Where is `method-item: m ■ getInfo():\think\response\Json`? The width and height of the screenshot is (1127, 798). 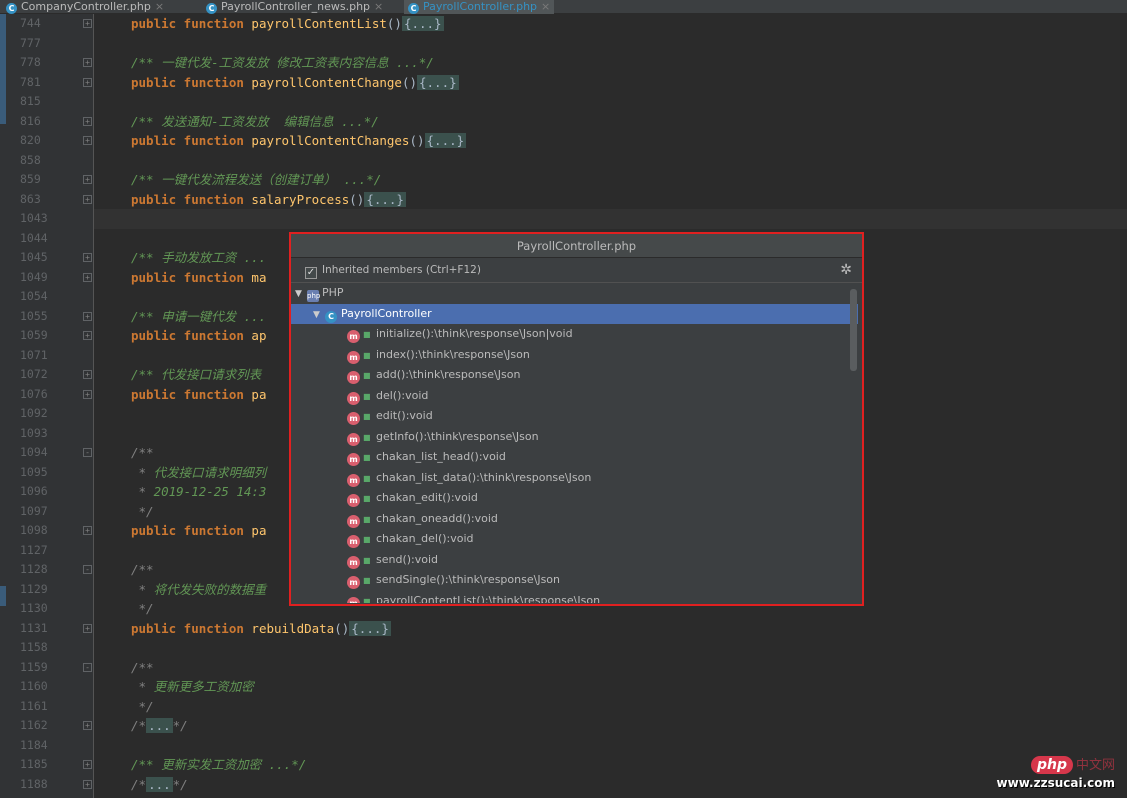 method-item: m ■ getInfo():\think\response\Json is located at coordinates (576, 437).